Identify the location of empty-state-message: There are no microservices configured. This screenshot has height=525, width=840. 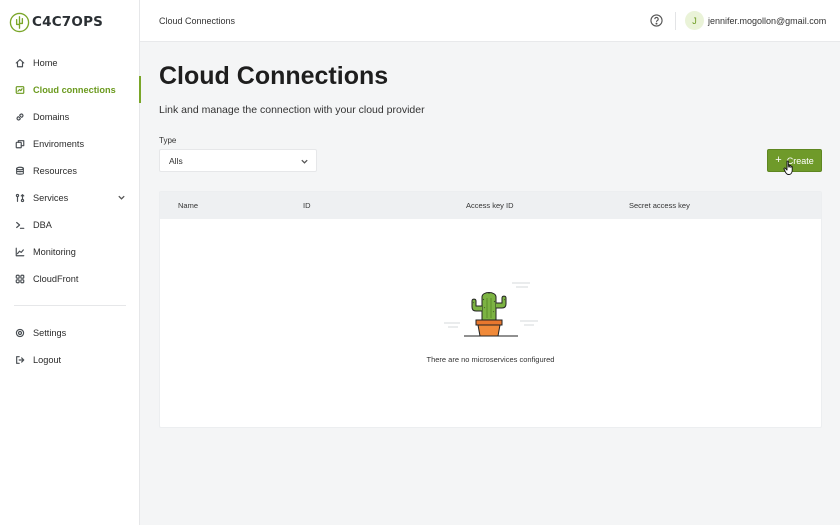
(490, 359).